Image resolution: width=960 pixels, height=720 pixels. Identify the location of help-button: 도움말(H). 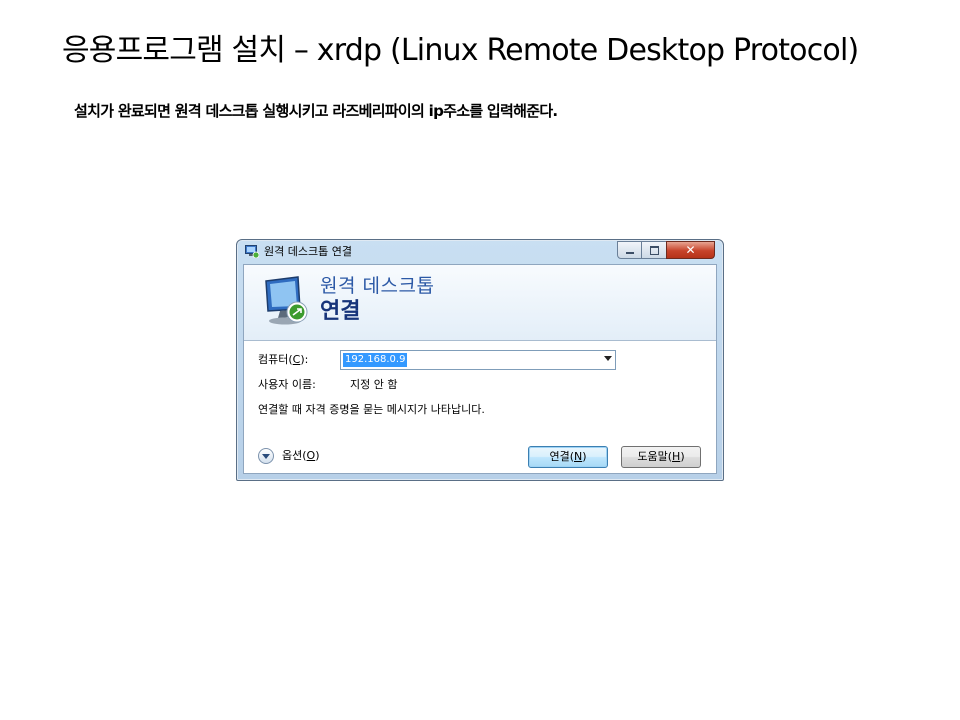
(661, 457).